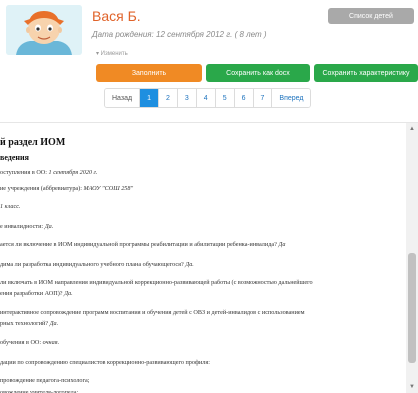 This screenshot has width=418, height=393. I want to click on document-line: ения разработки АОП)? Да., so click(36, 293).